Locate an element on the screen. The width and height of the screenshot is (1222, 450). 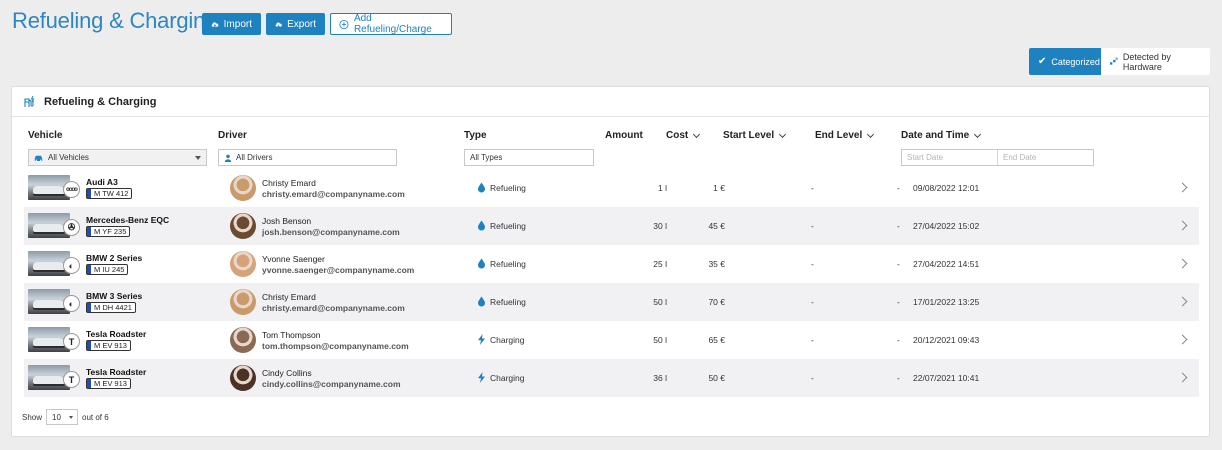
page-size-value: 10 is located at coordinates (56, 417).